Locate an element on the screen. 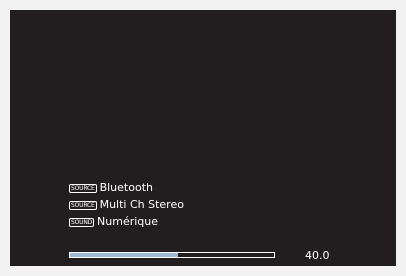 The image size is (406, 276). sound-badge: SOUND is located at coordinates (82, 222).